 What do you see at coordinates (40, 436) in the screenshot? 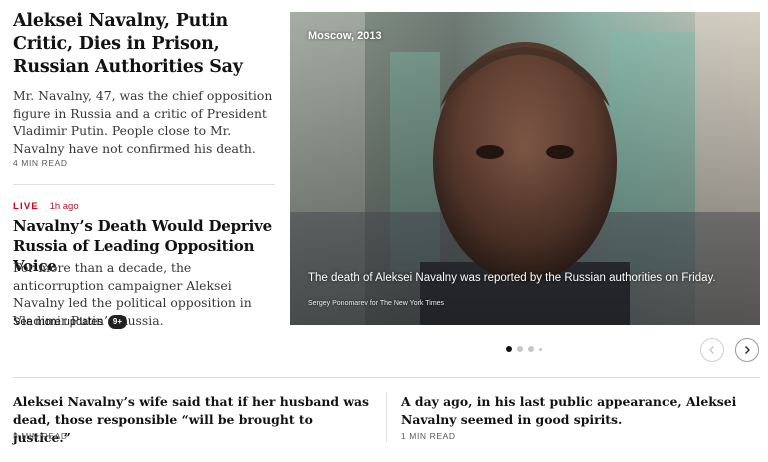
I see `bottom-story-read-time: 3 MIN READ` at bounding box center [40, 436].